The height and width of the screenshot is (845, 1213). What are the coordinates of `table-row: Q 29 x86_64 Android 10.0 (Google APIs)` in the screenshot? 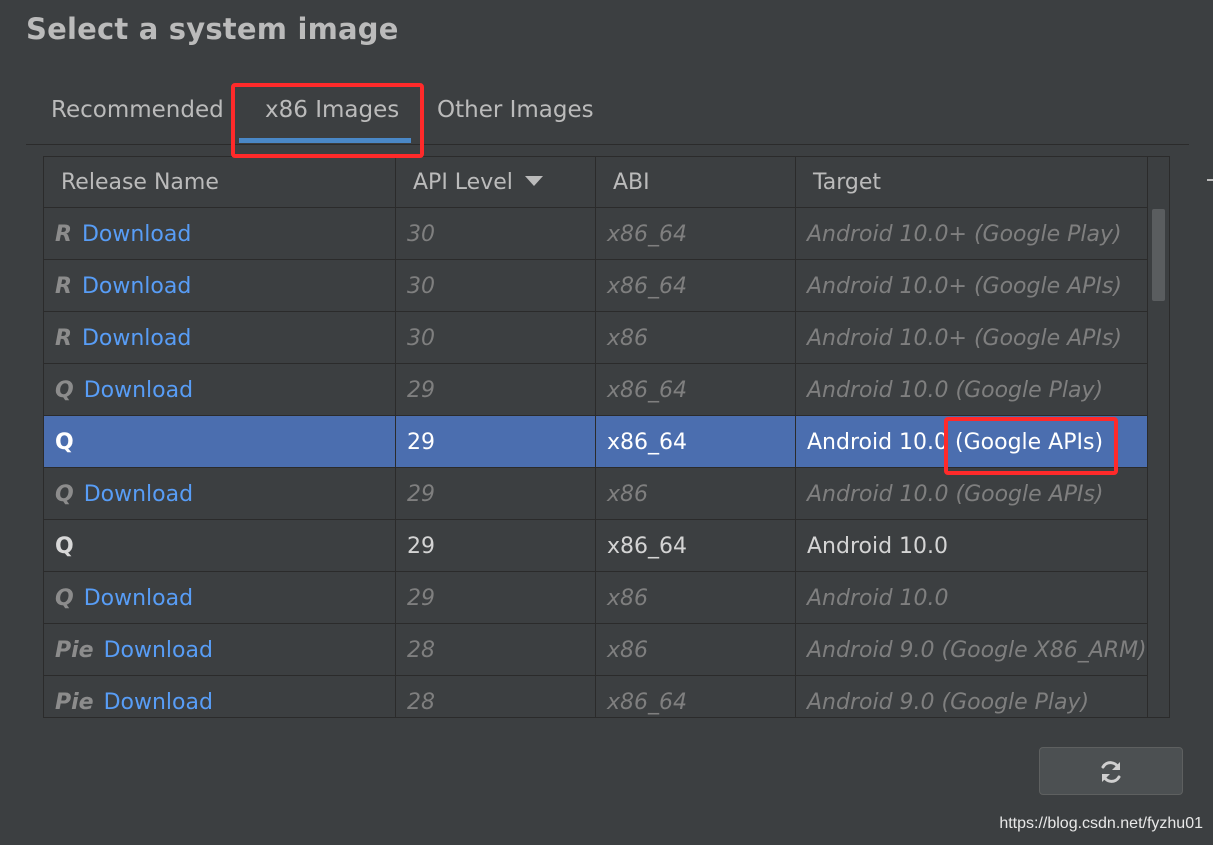 It's located at (596, 442).